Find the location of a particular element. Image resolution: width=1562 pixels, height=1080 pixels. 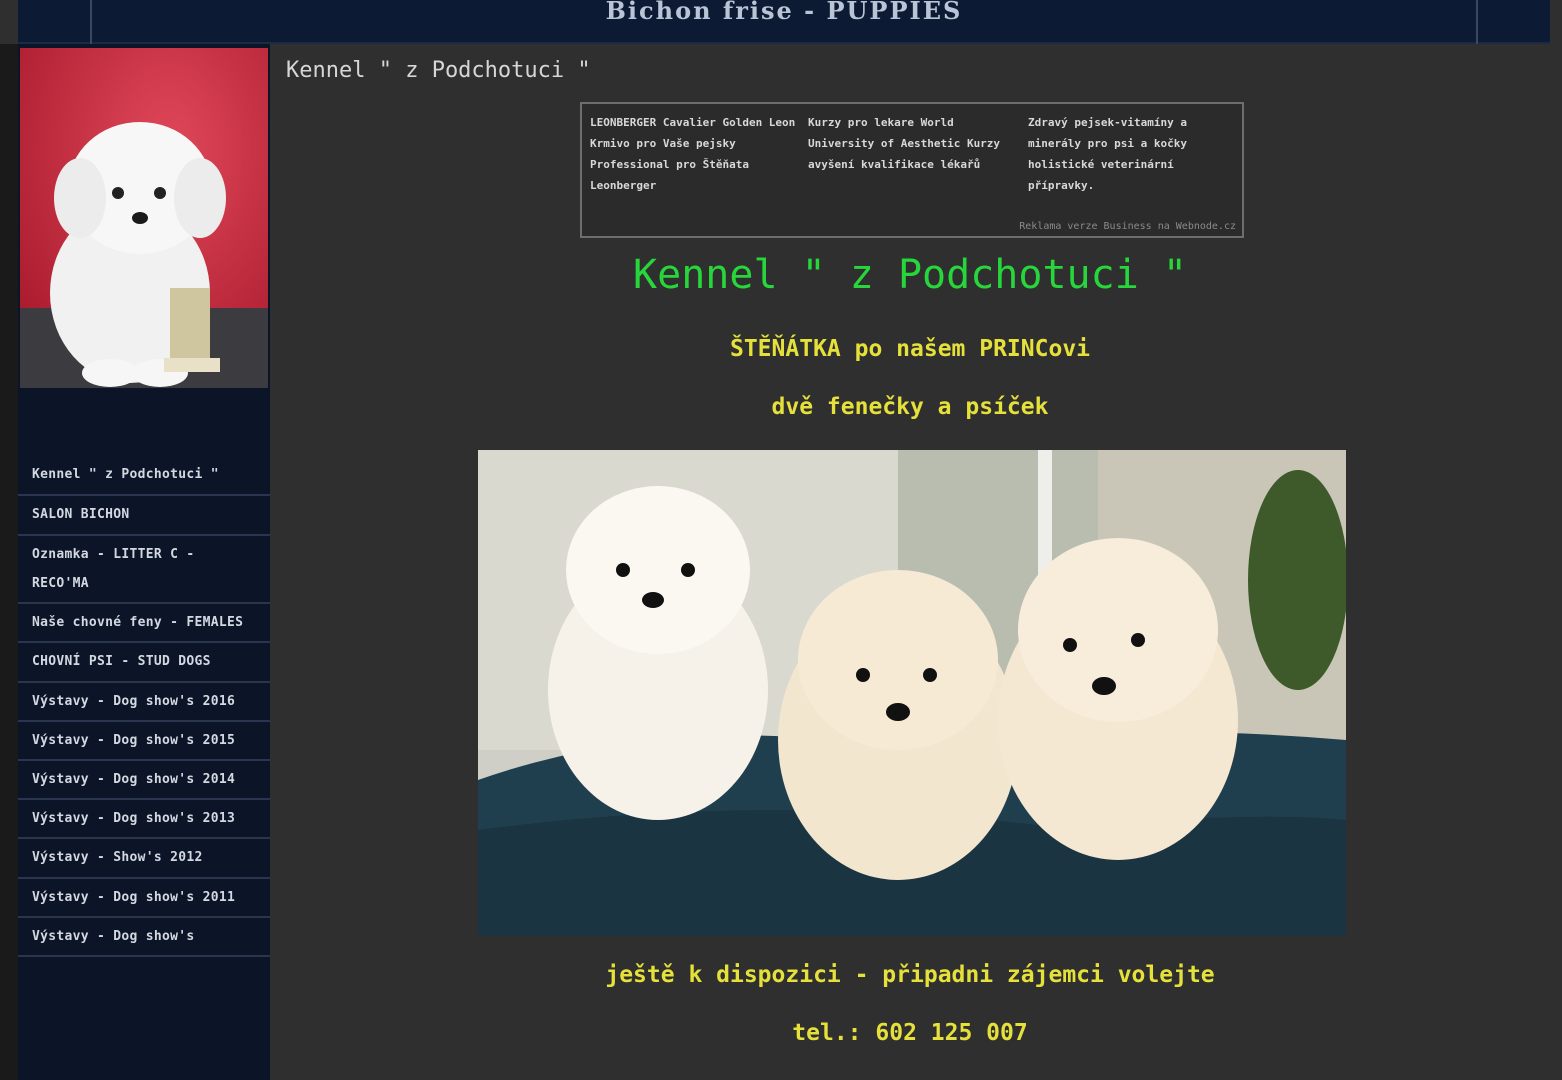

sidebar-item-shows-2014: Výstavy - Dog show's 2014 is located at coordinates (144, 780).